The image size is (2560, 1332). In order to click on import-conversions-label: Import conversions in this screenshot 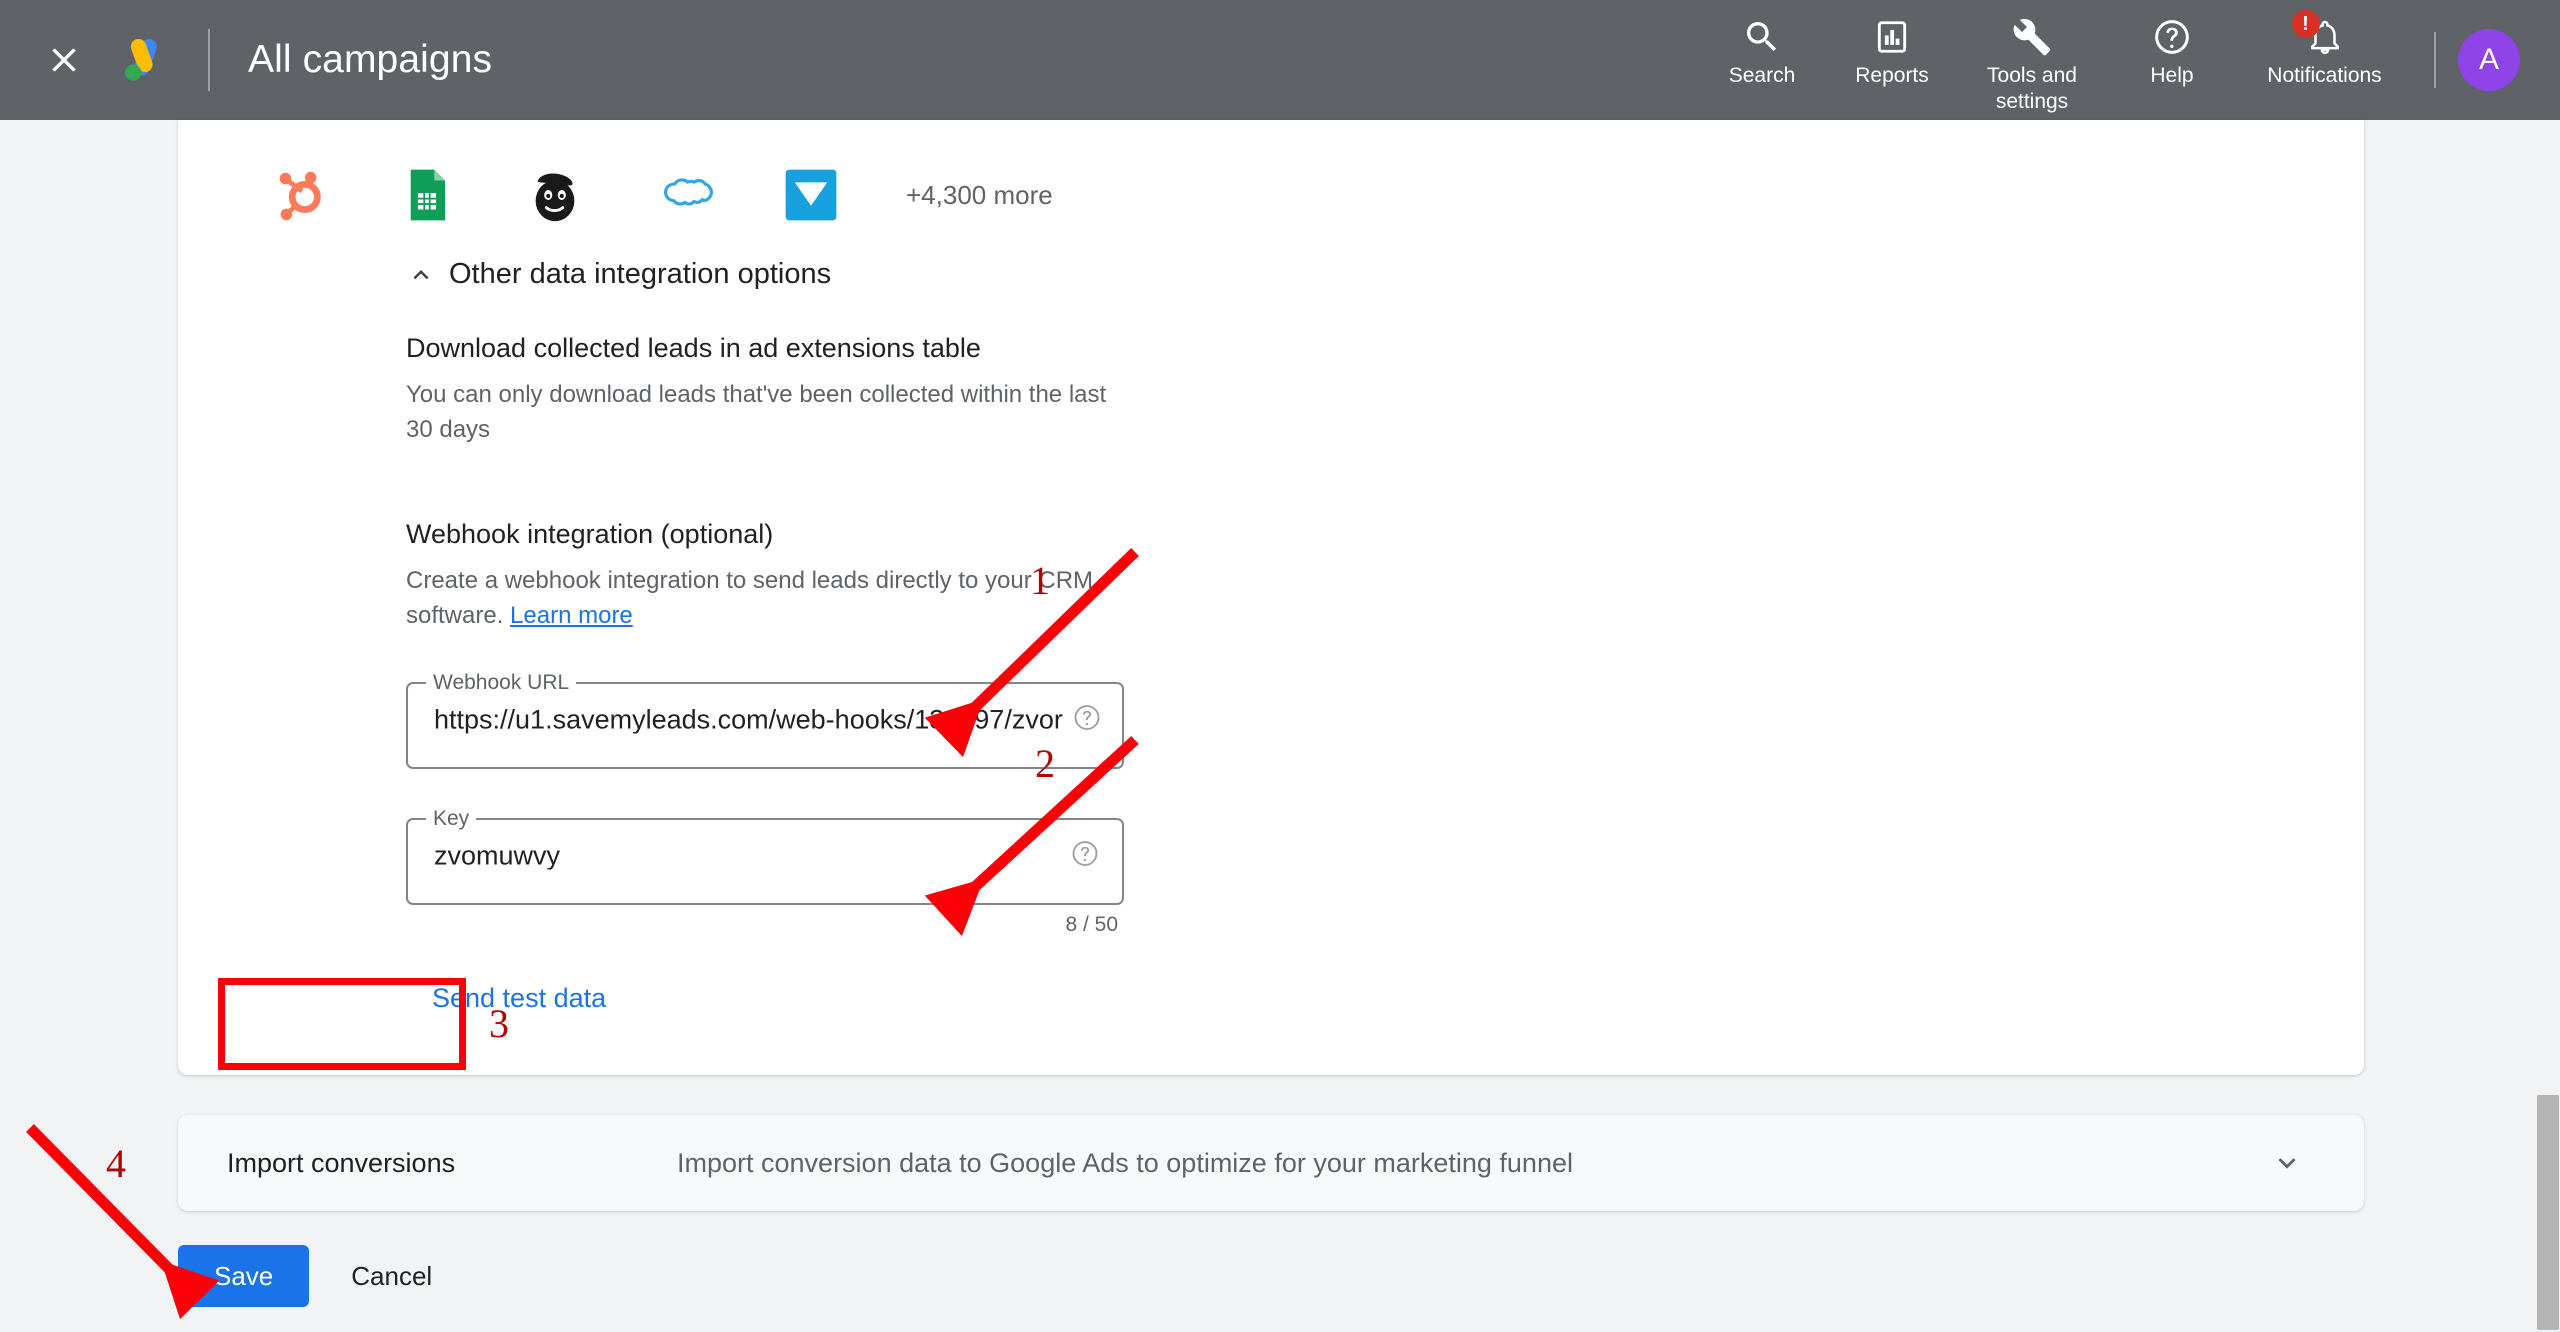, I will do `click(341, 1162)`.